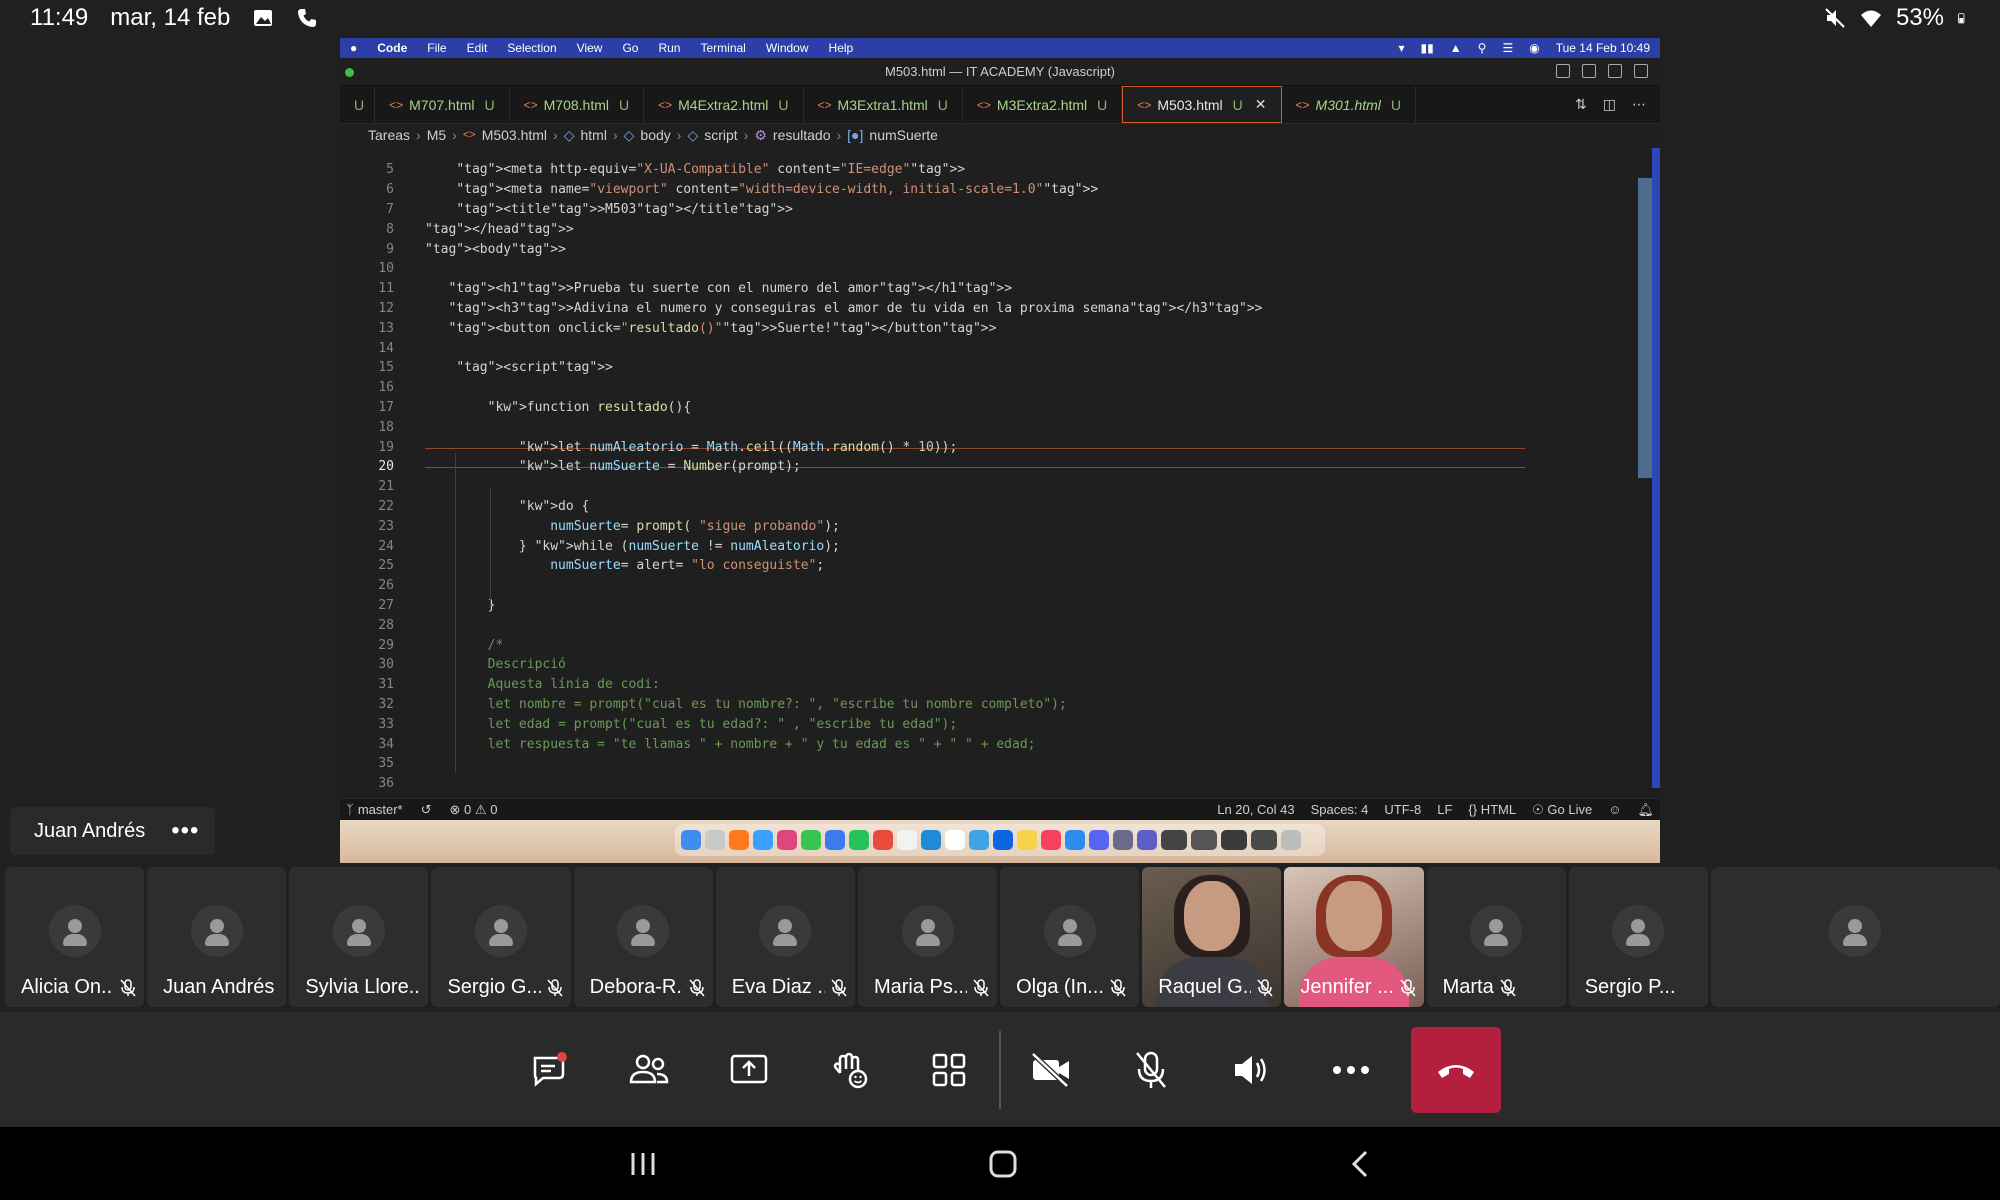  Describe the element at coordinates (1645, 810) in the screenshot. I see `notifications-icon: 🔔︎` at that location.